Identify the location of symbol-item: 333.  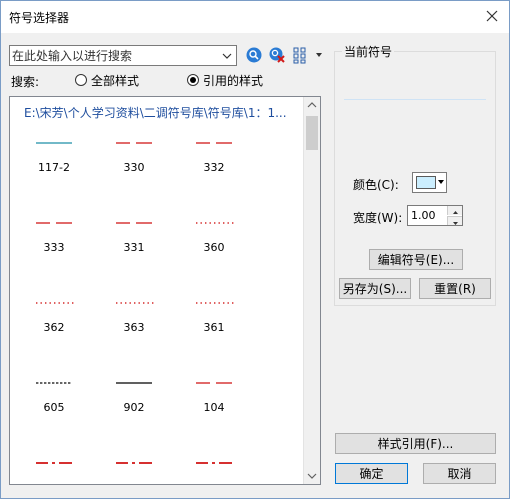
(54, 236).